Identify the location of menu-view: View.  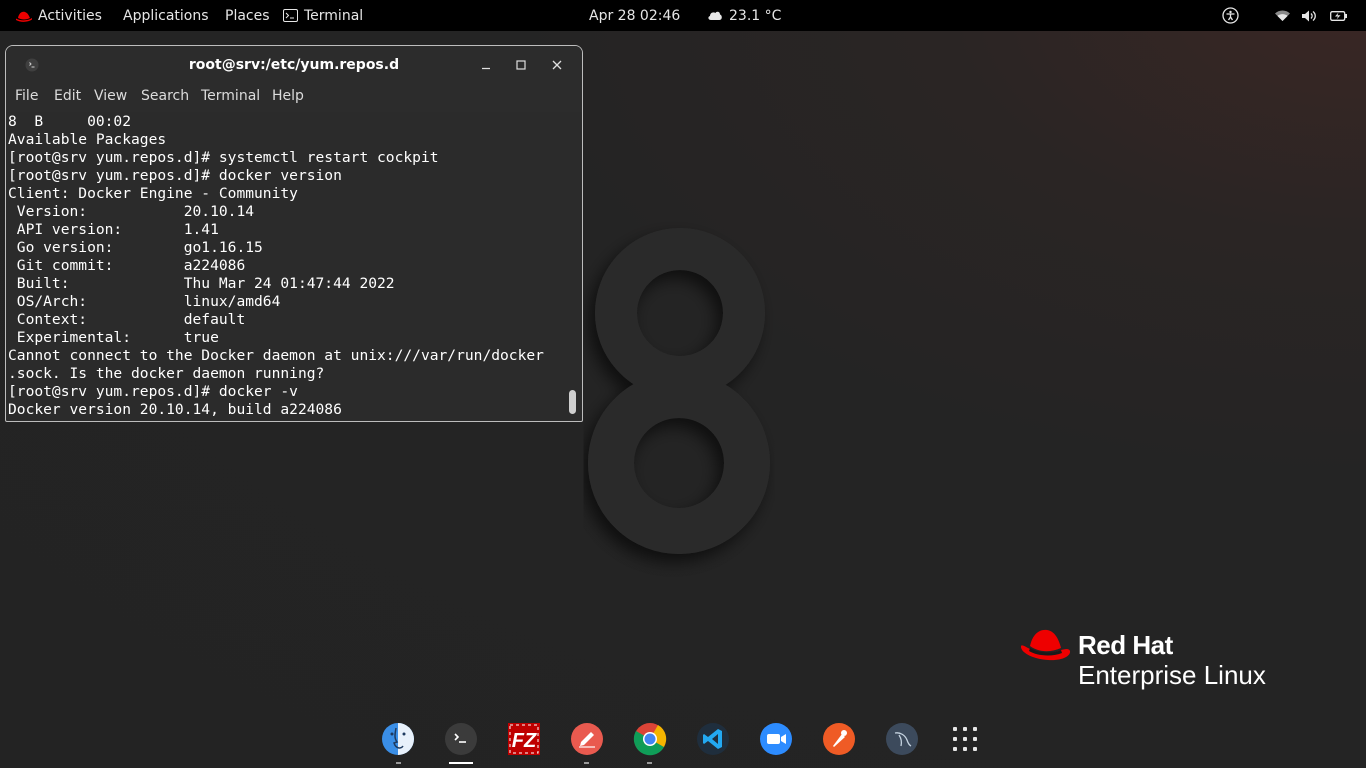
(110, 96).